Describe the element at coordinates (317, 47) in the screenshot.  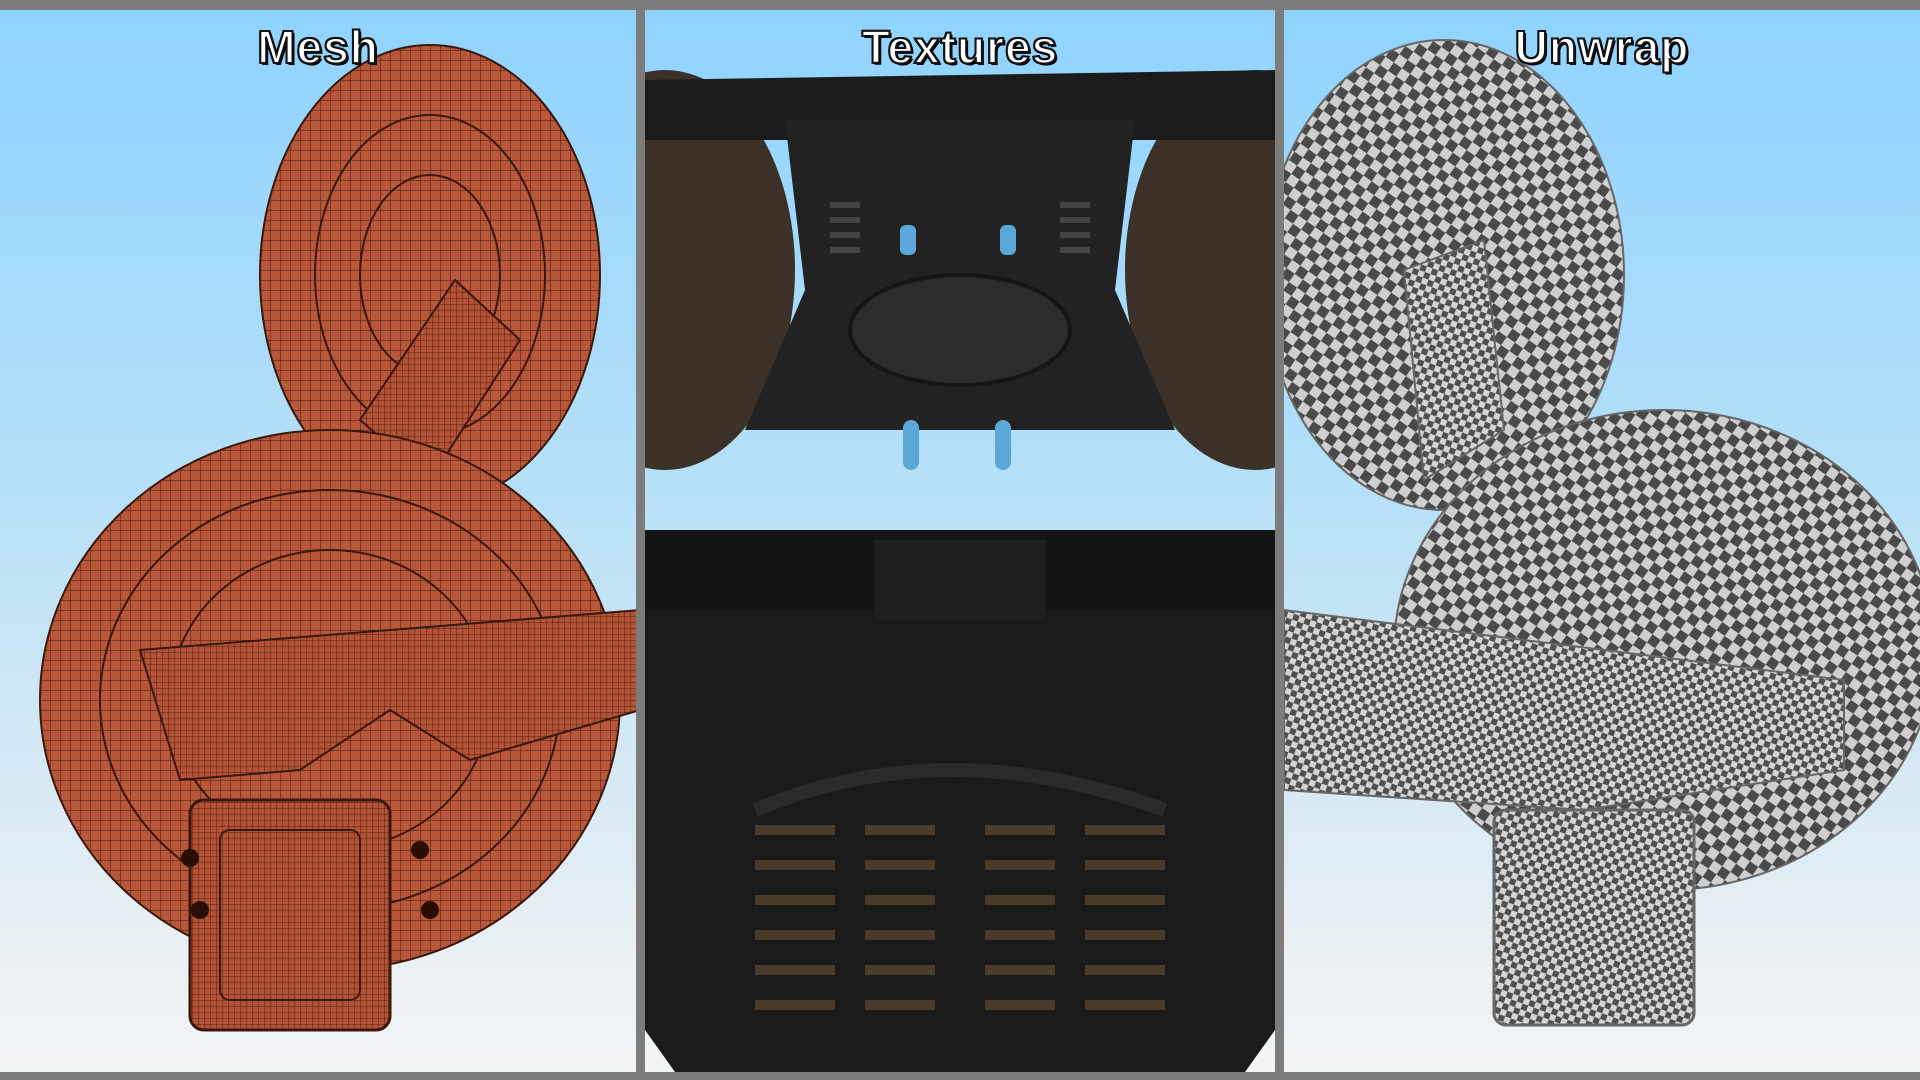
I see `panel-title-mesh: Mesh` at that location.